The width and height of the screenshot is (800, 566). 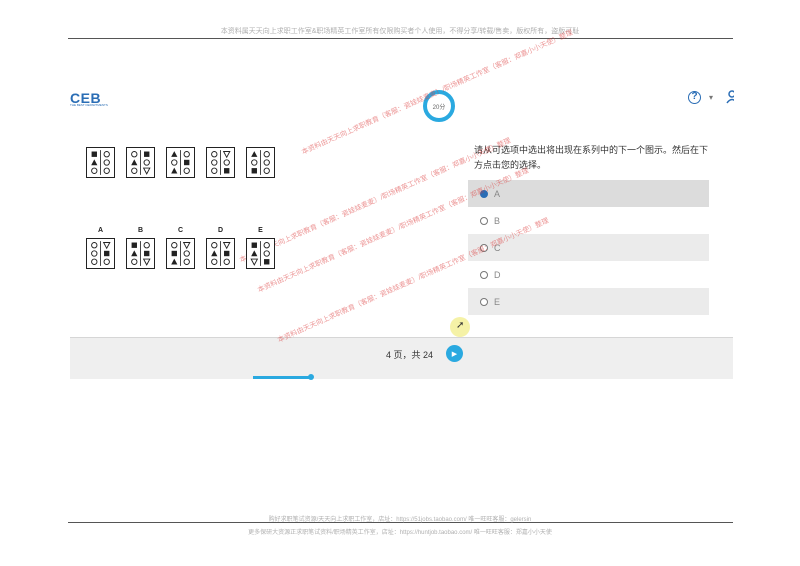 I want to click on option-e-label: E, so click(x=497, y=301).